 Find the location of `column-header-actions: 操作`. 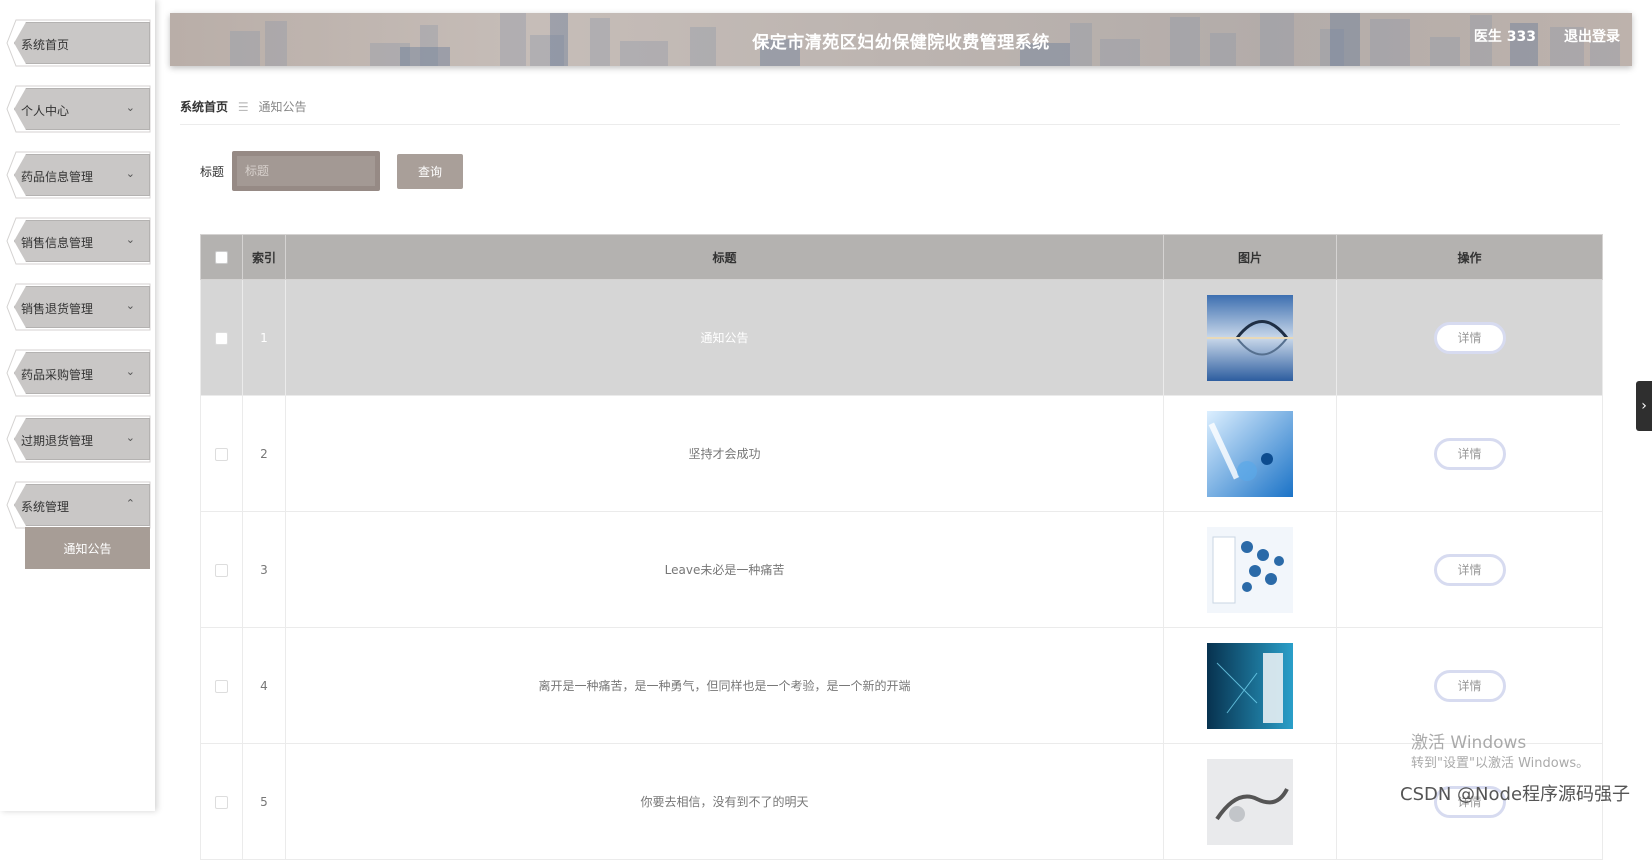

column-header-actions: 操作 is located at coordinates (1469, 257).